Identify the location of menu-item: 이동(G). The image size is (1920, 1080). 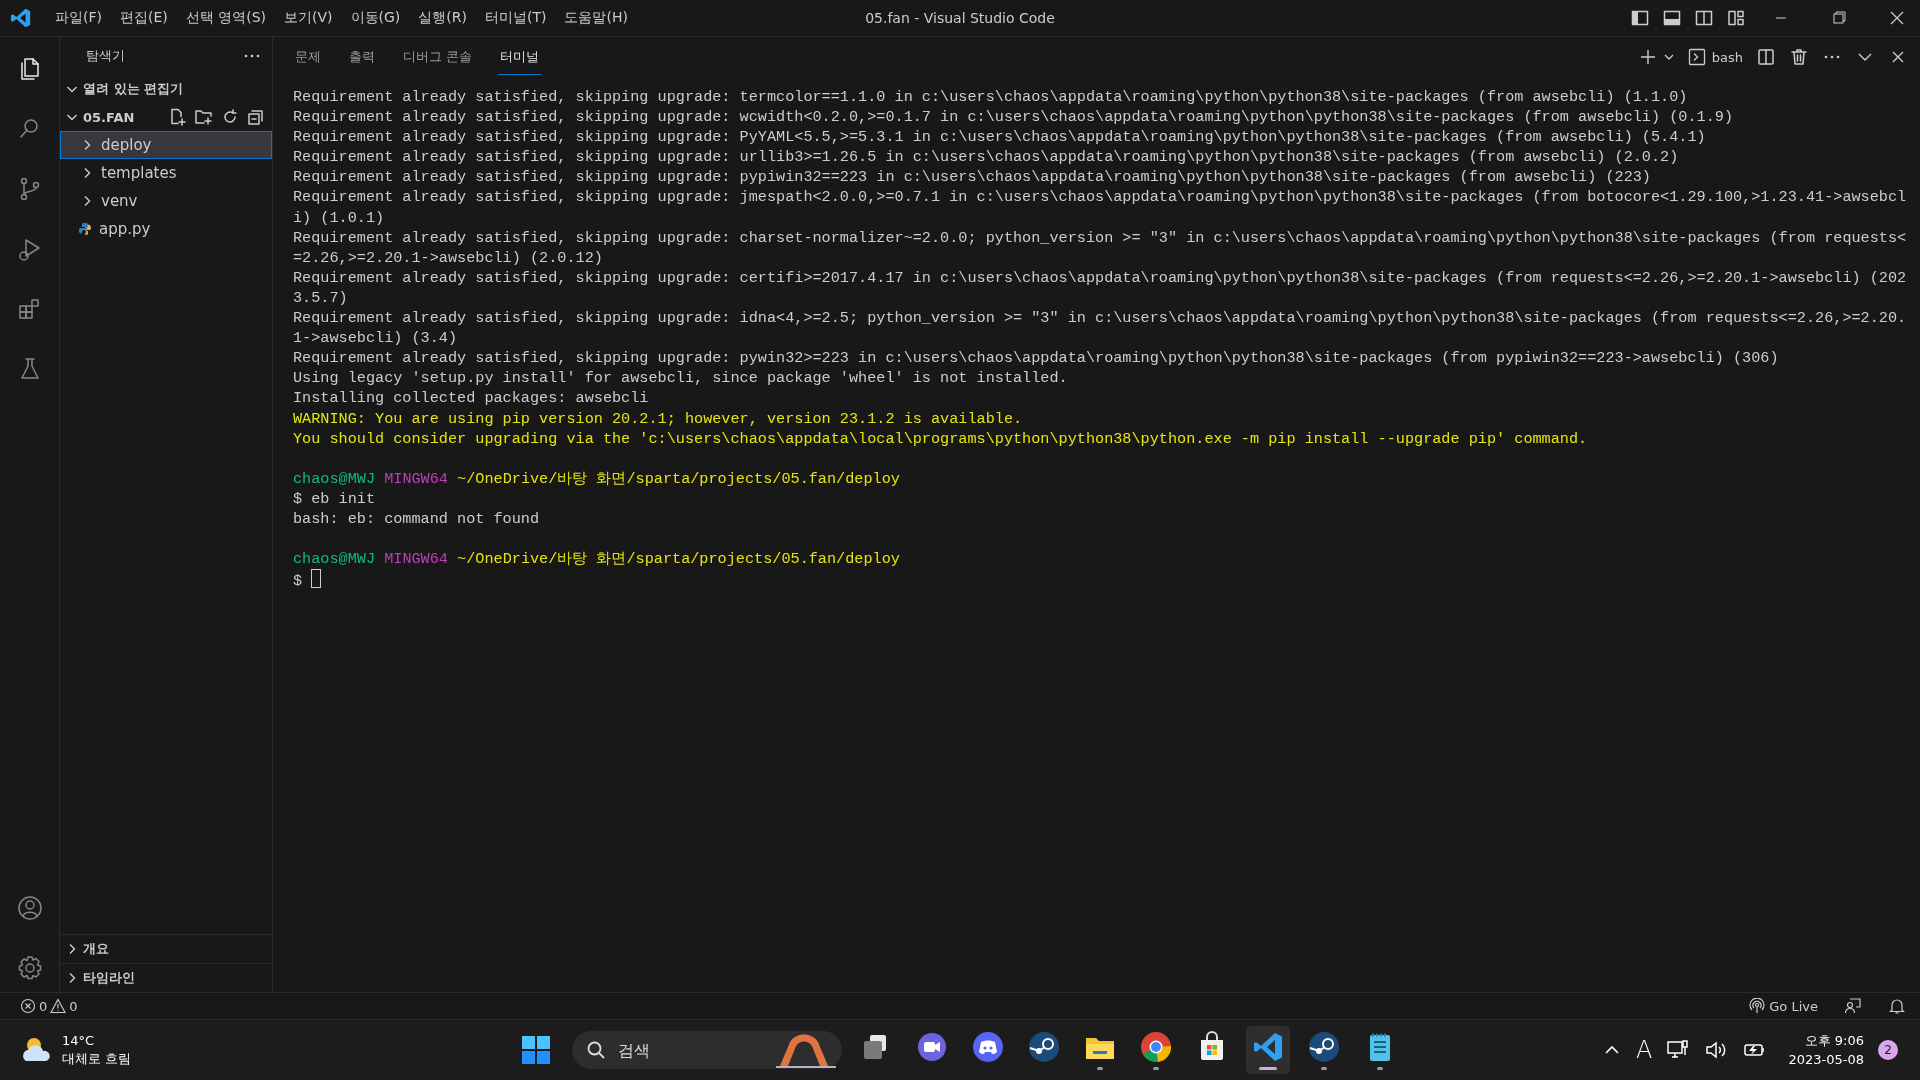
(375, 18).